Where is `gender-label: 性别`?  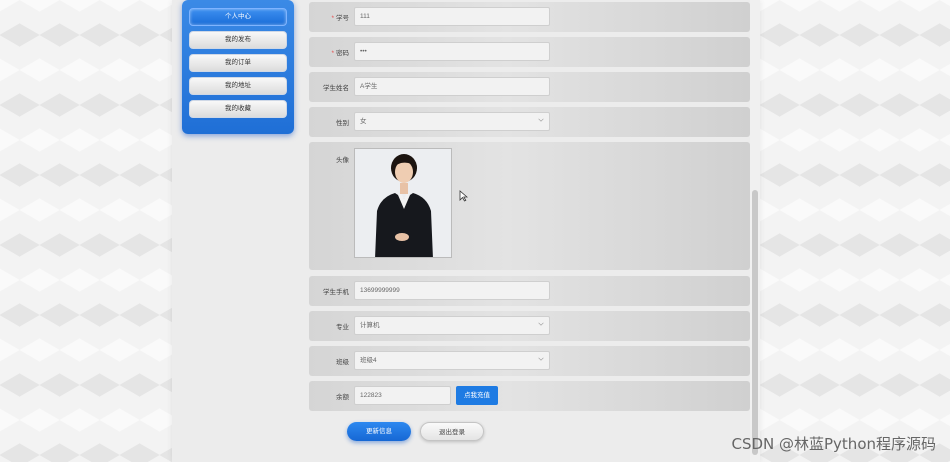
gender-label: 性别 is located at coordinates (342, 123).